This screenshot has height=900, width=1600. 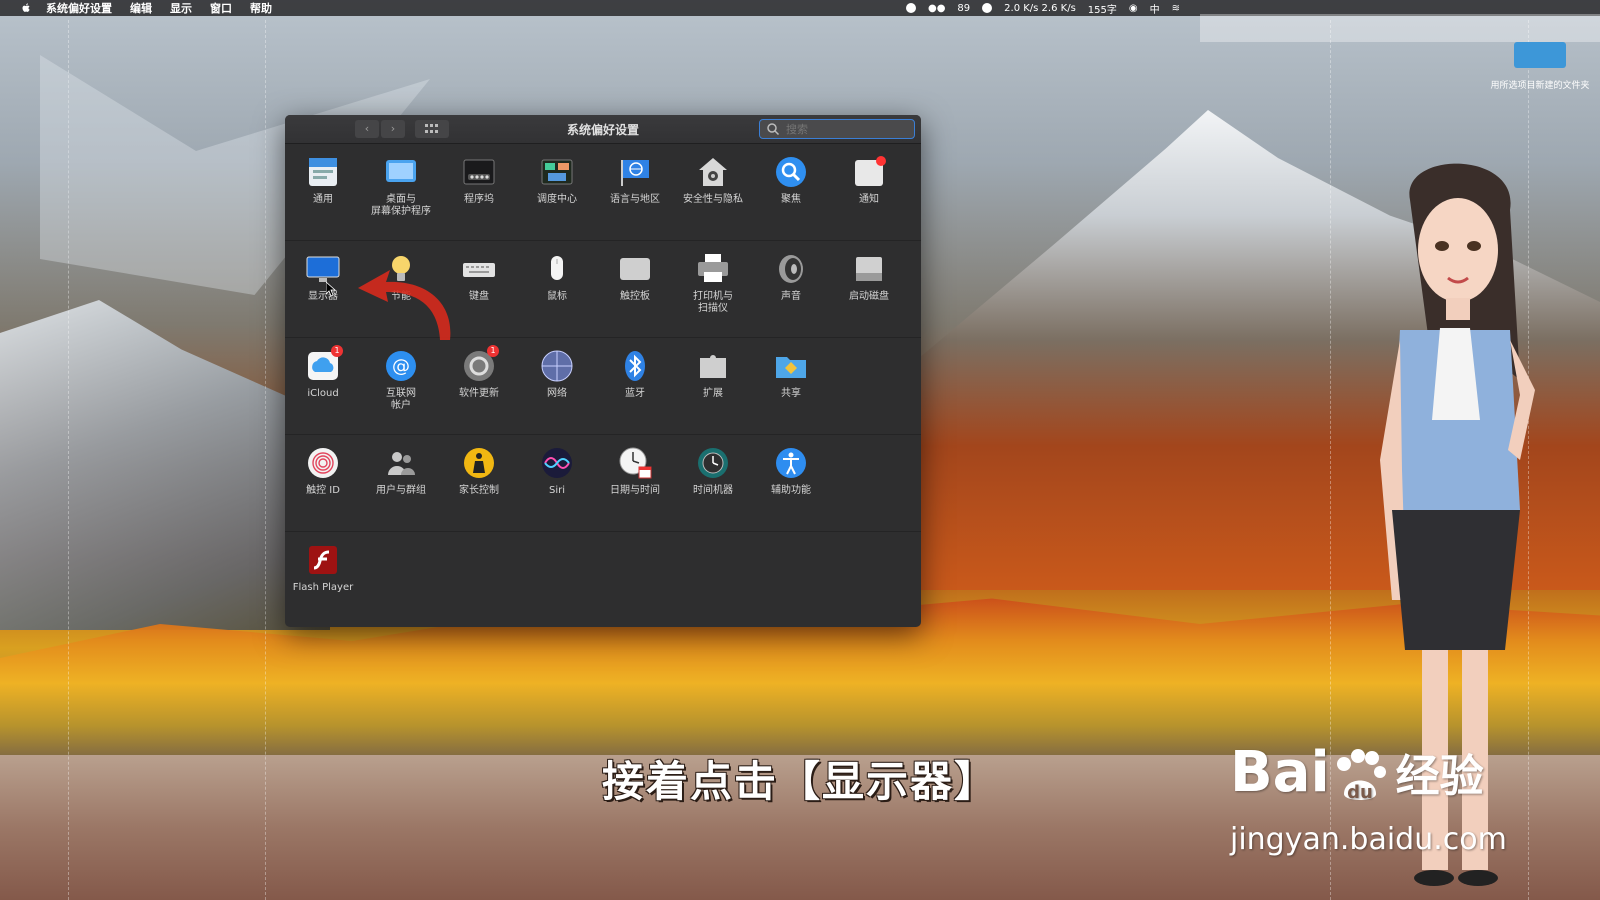 I want to click on pane-trackpad: 触控板, so click(x=635, y=277).